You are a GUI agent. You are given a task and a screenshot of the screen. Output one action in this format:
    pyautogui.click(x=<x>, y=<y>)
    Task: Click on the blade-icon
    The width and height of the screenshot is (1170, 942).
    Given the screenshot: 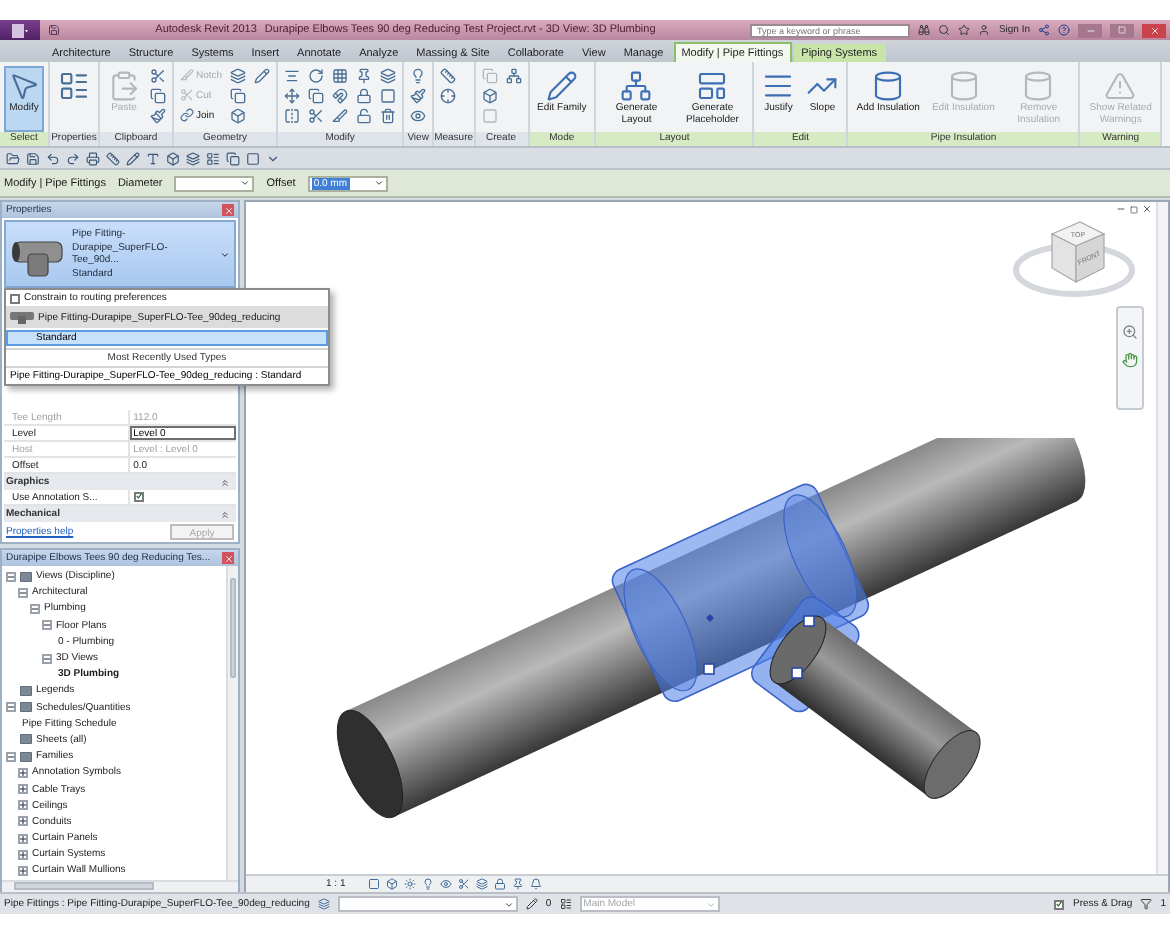 What is the action you would take?
    pyautogui.click(x=340, y=115)
    